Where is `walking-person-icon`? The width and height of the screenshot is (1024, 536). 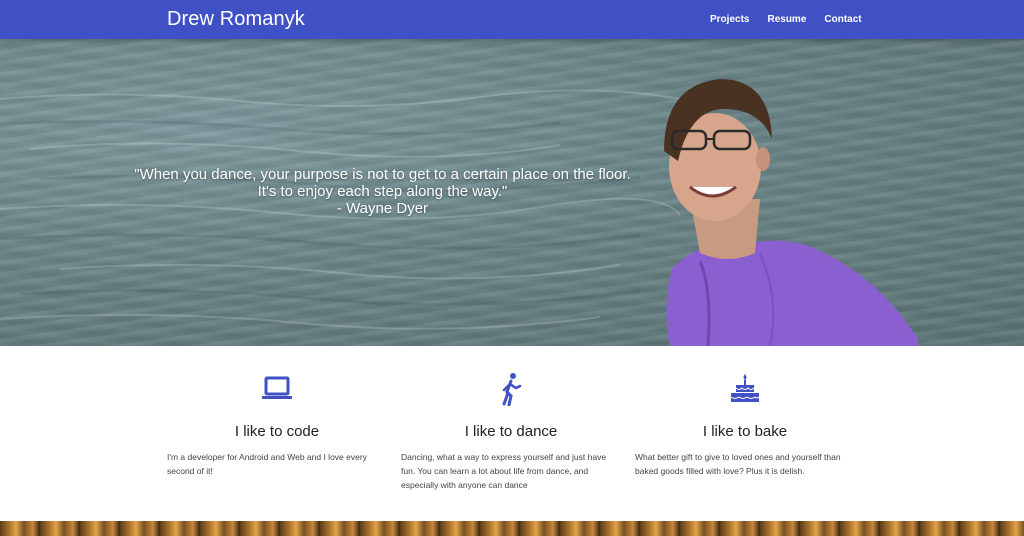 walking-person-icon is located at coordinates (512, 389).